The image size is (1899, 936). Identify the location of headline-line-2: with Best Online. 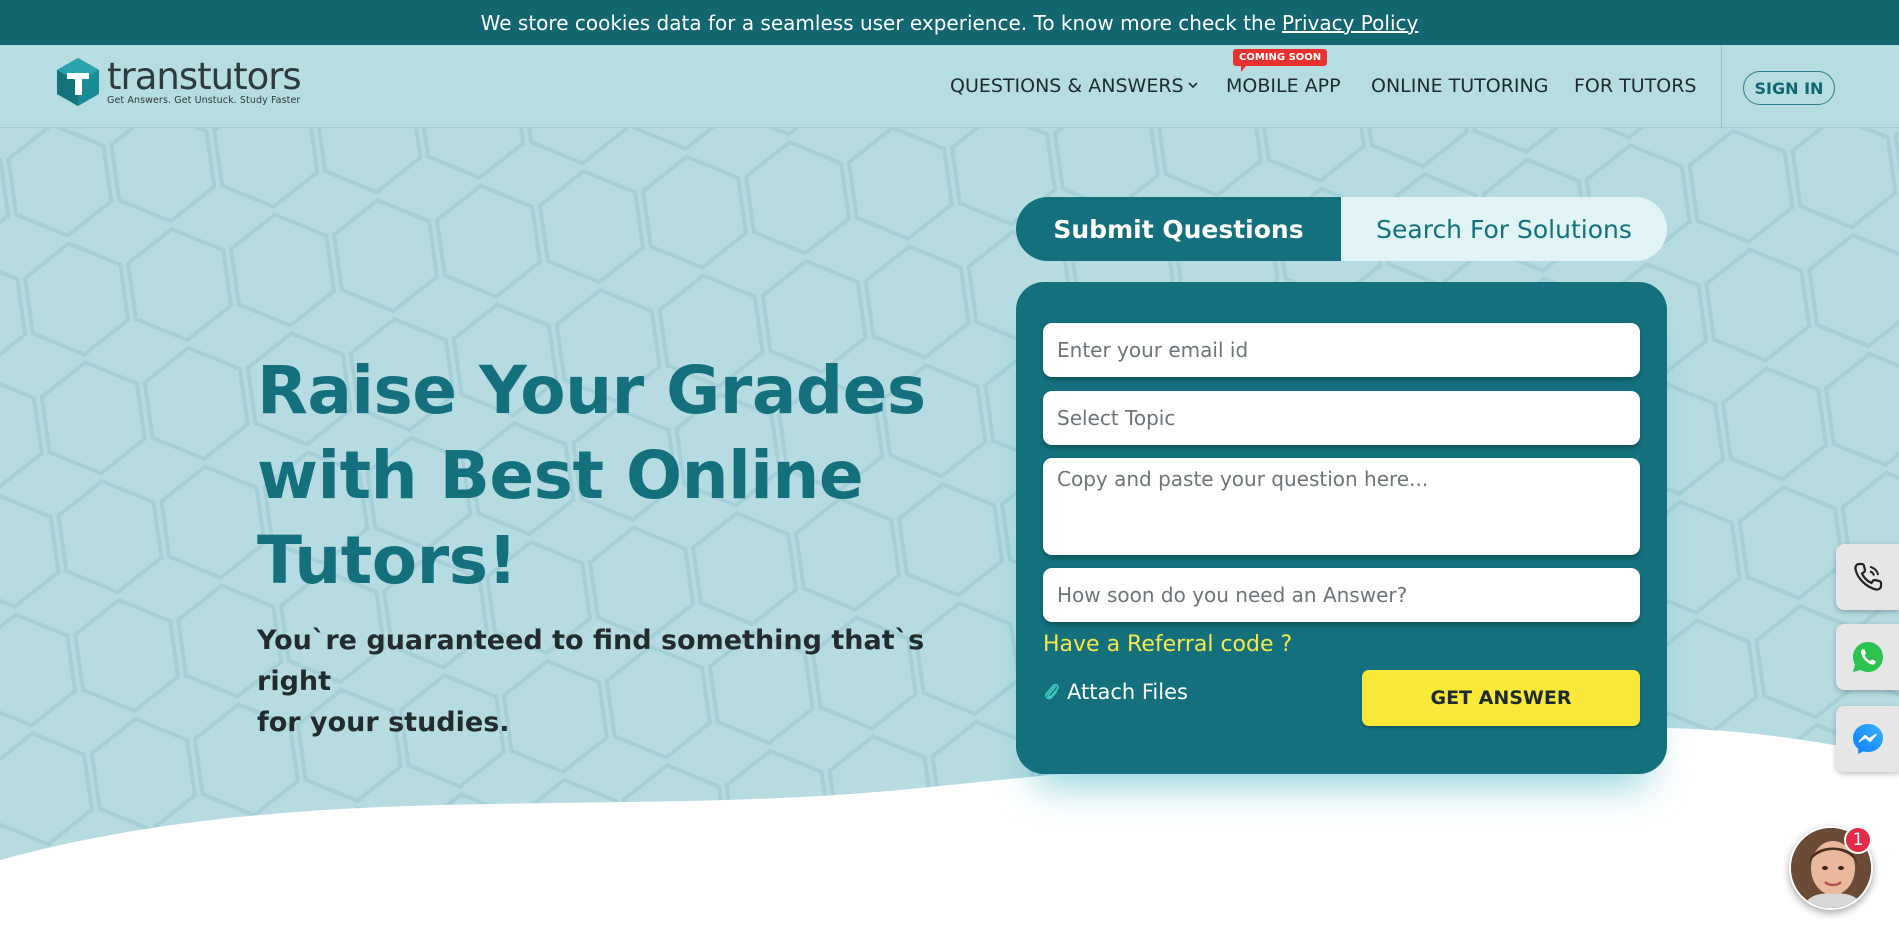
(560, 475).